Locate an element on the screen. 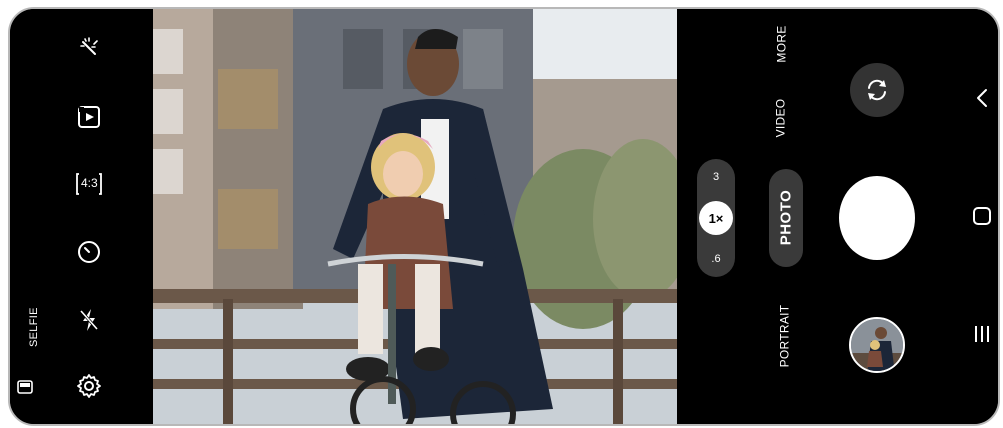 The width and height of the screenshot is (1003, 428). camera-flip-icon is located at coordinates (877, 90).